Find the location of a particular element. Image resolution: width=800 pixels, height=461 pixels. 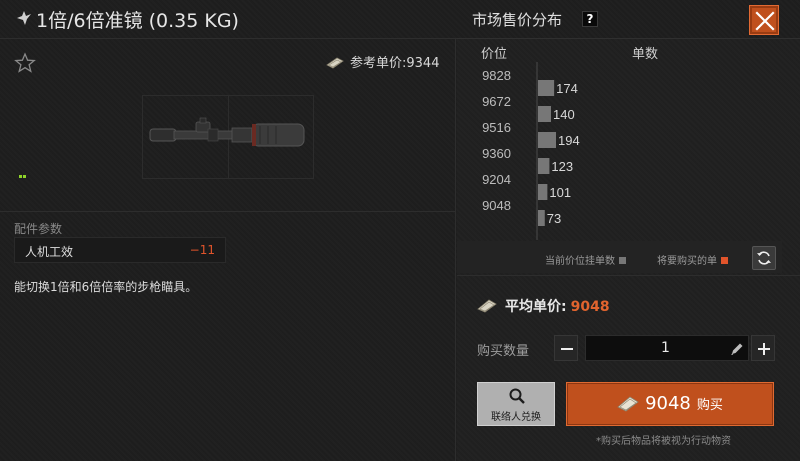

close-icon is located at coordinates (765, 21).